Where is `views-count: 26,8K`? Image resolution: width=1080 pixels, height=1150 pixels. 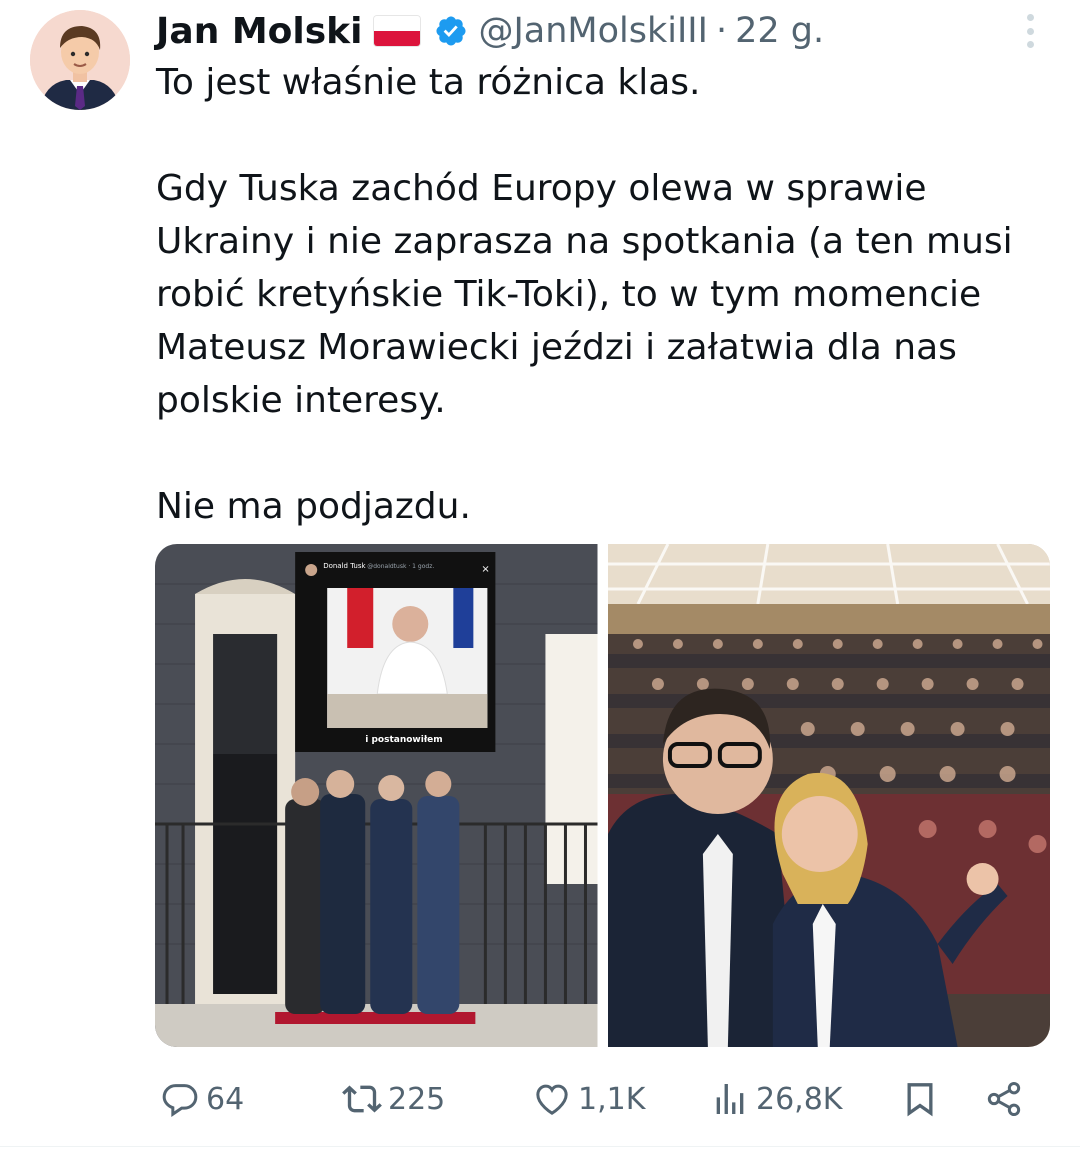 views-count: 26,8K is located at coordinates (799, 1099).